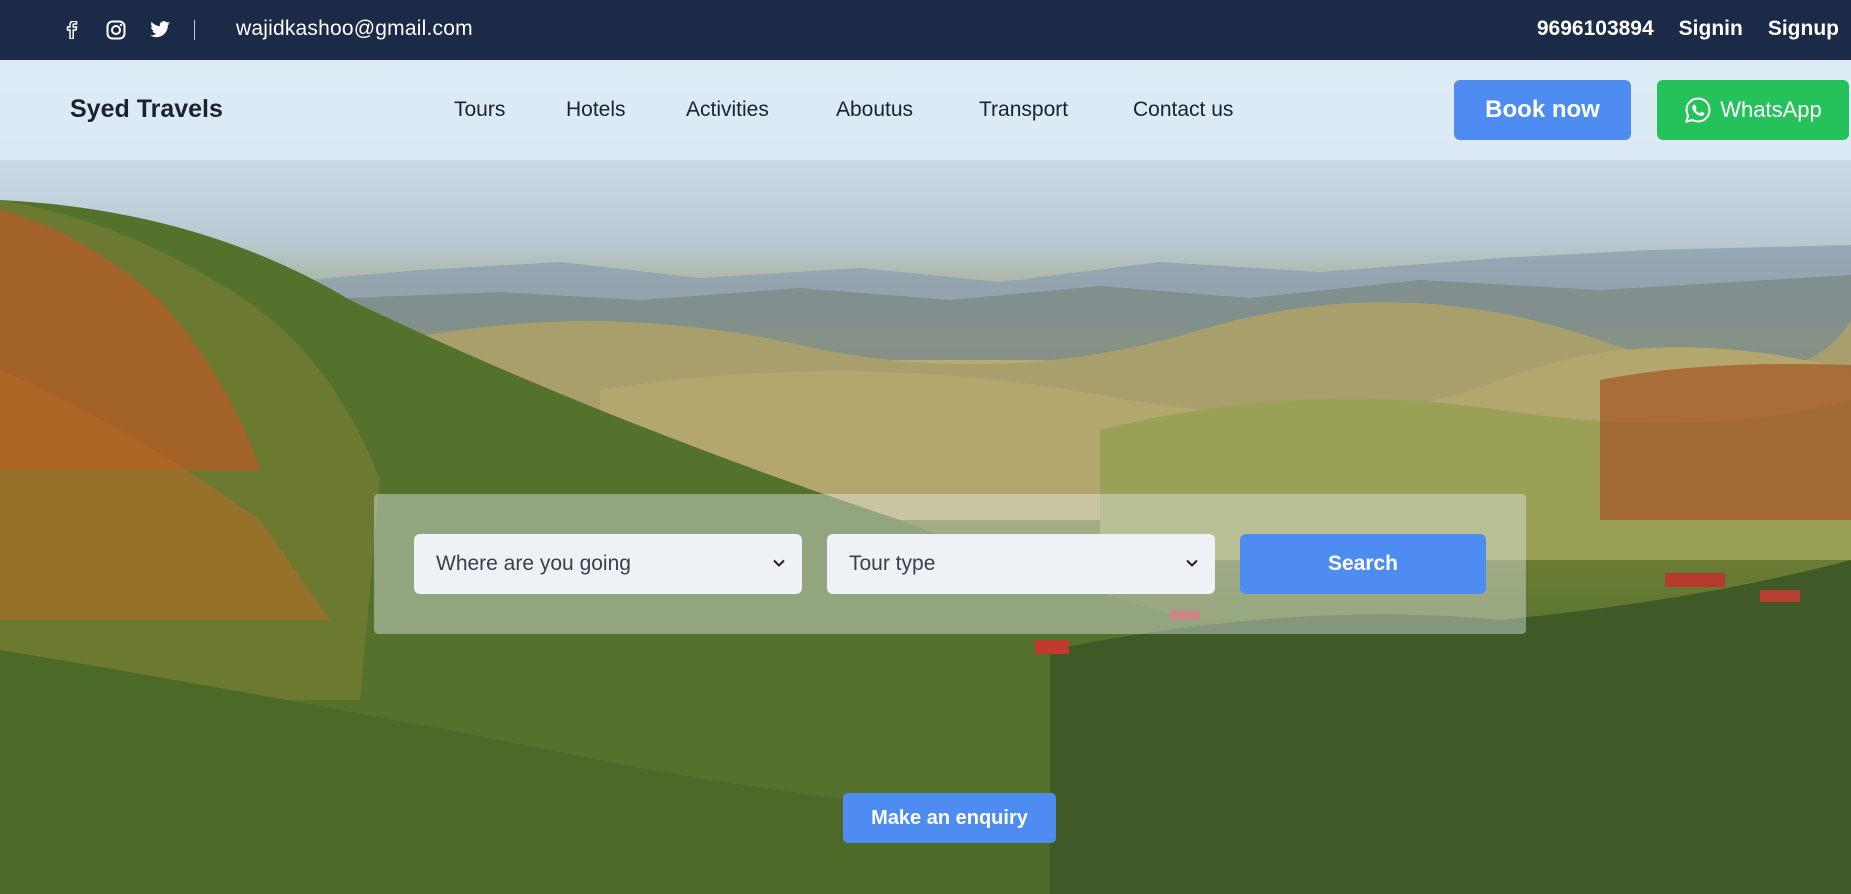 The width and height of the screenshot is (1851, 894). Describe the element at coordinates (949, 818) in the screenshot. I see `make-enquiry-button: Make an enquiry` at that location.